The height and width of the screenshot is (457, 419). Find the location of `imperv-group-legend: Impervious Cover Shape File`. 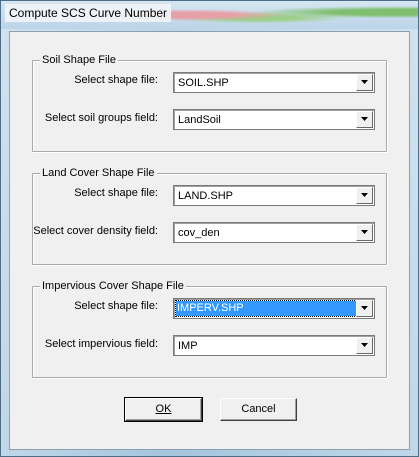

imperv-group-legend: Impervious Cover Shape File is located at coordinates (113, 286).